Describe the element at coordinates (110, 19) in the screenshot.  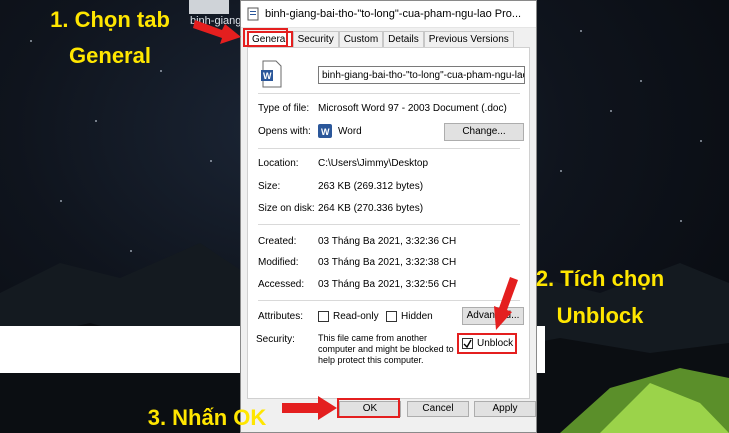
I see `step1-text-line1: 1. Chọn tab` at that location.